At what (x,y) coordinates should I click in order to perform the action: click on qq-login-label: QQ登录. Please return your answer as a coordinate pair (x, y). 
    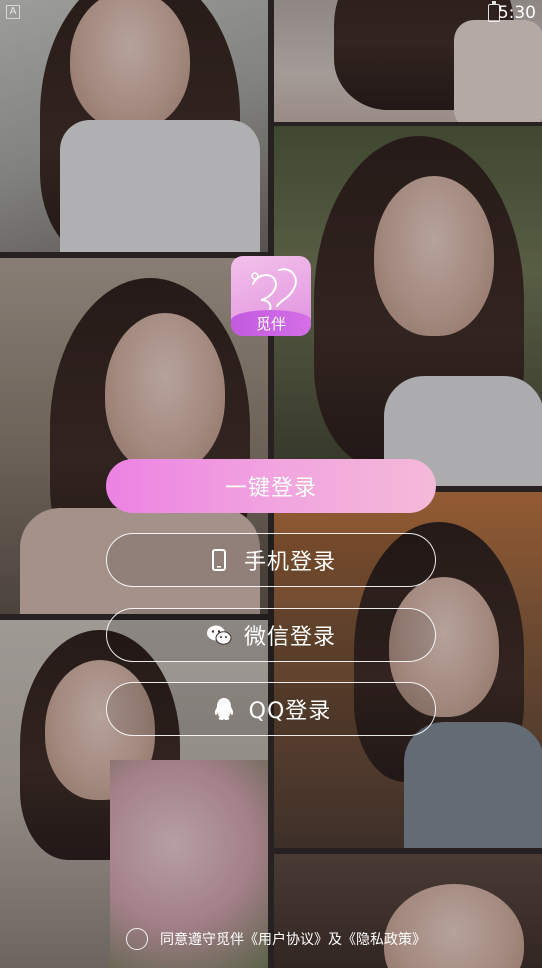
    Looking at the image, I should click on (290, 711).